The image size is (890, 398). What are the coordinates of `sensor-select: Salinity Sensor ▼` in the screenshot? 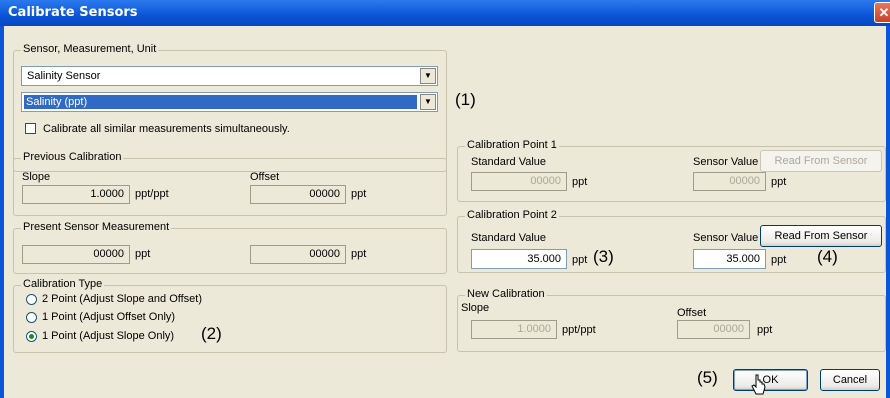 It's located at (229, 76).